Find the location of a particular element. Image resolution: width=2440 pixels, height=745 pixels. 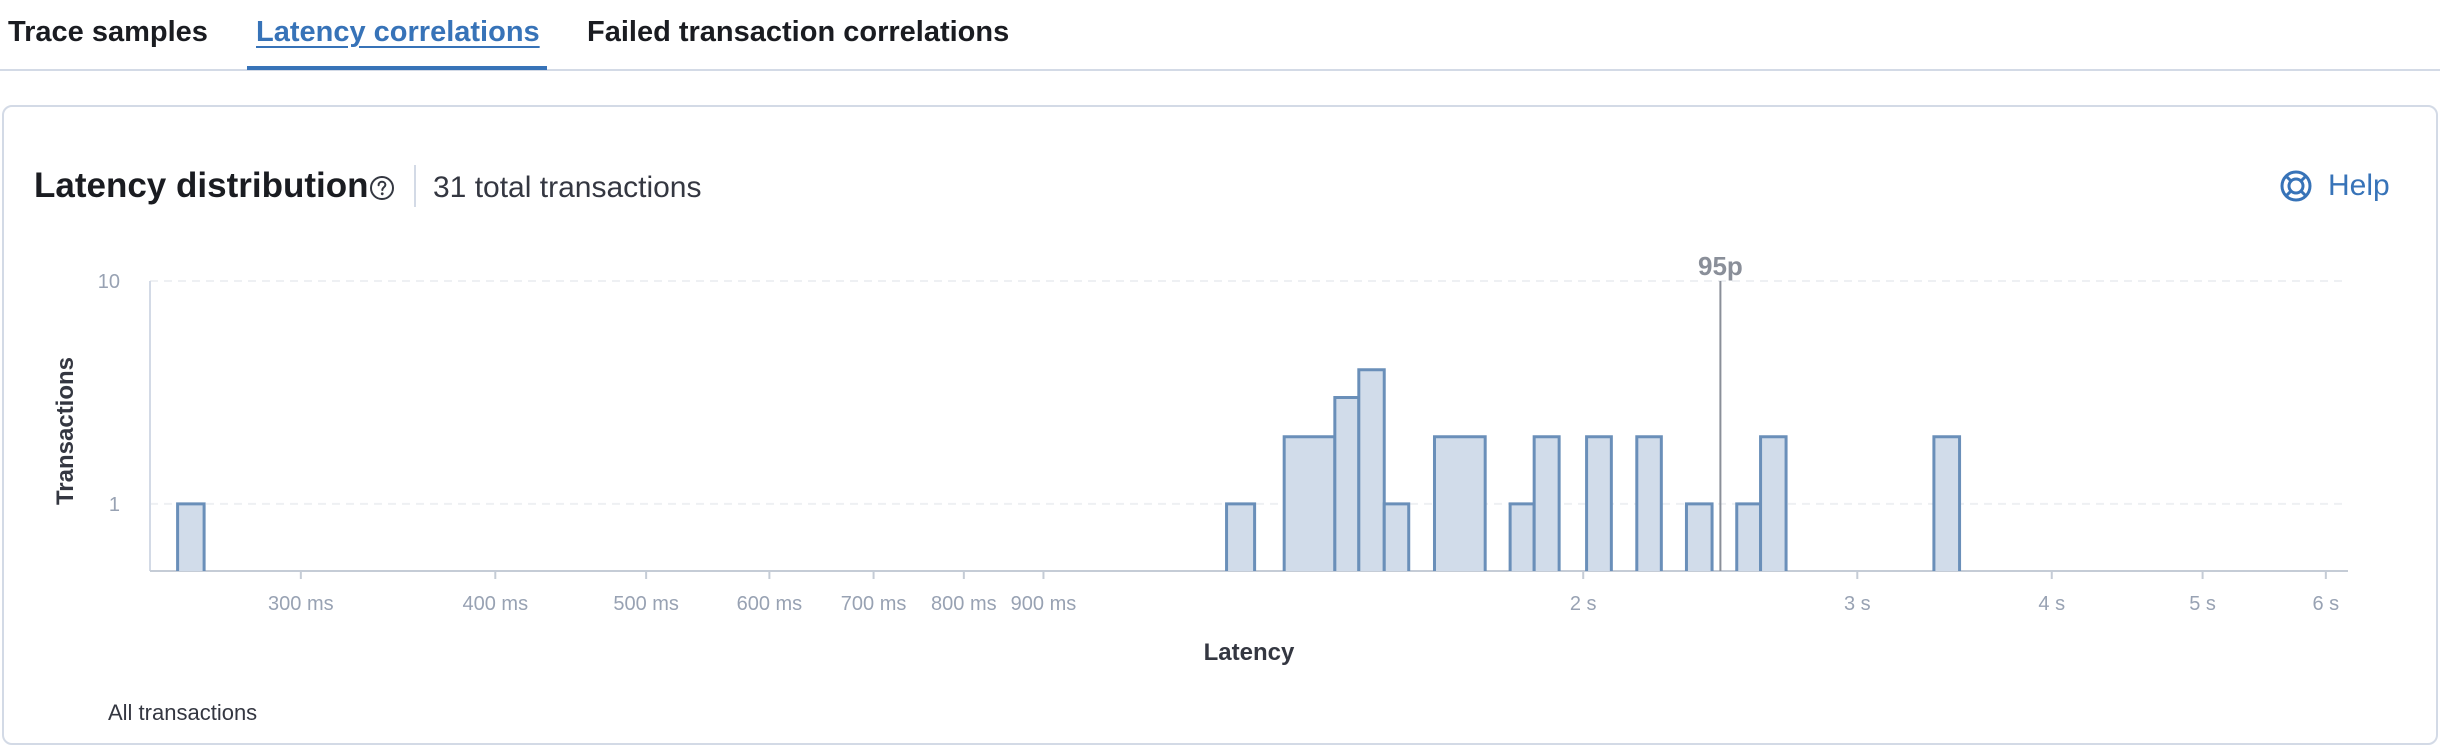

y-tick-label: 10 is located at coordinates (109, 282).